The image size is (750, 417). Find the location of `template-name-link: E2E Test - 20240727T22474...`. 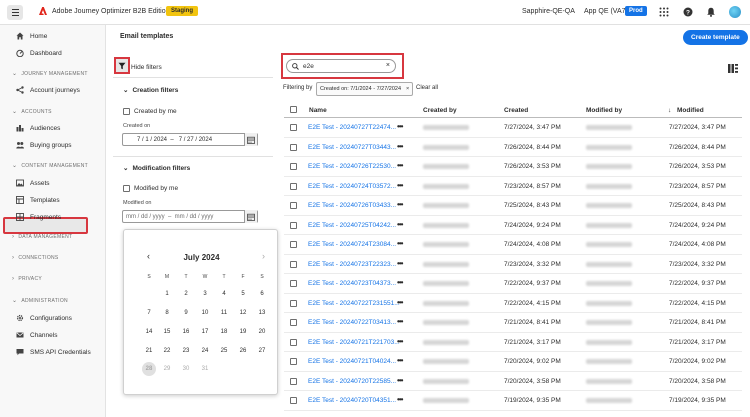

template-name-link: E2E Test - 20240727T22474... is located at coordinates (352, 127).